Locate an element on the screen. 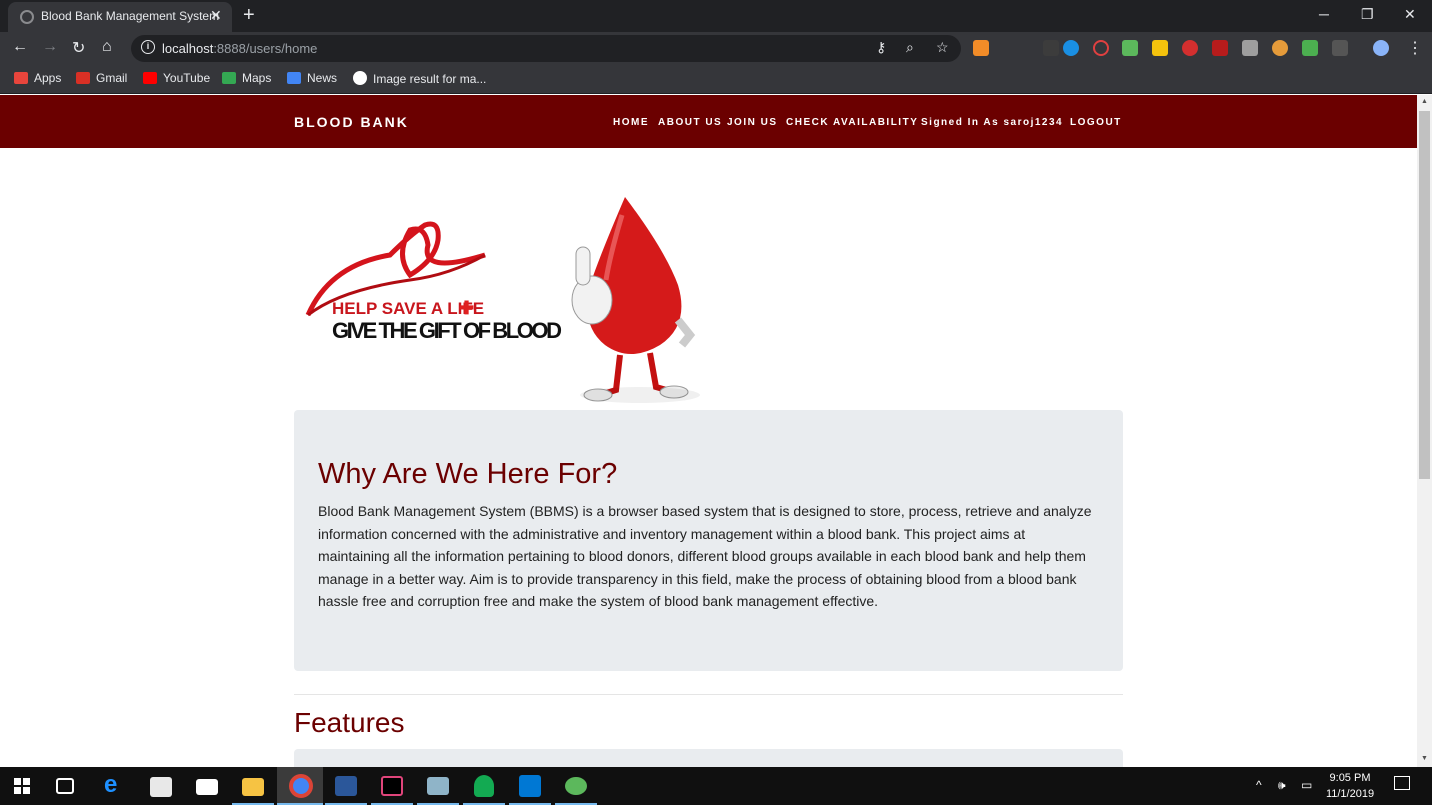 Image resolution: width=1432 pixels, height=805 pixels. extension-green-icon is located at coordinates (1130, 48).